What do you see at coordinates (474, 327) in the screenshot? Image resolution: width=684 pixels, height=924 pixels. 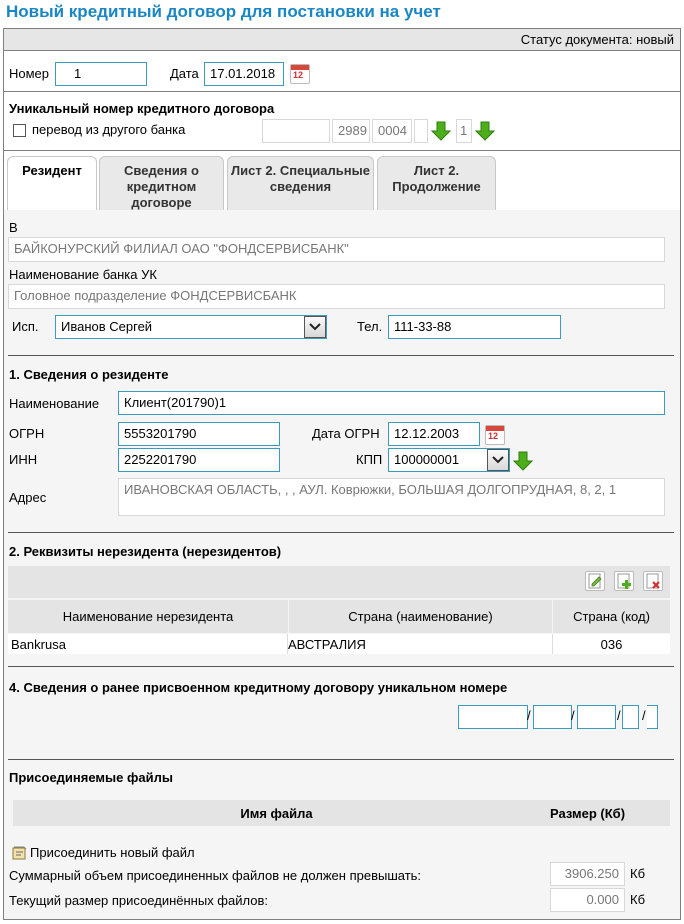 I see `phone-input: 111-33-88` at bounding box center [474, 327].